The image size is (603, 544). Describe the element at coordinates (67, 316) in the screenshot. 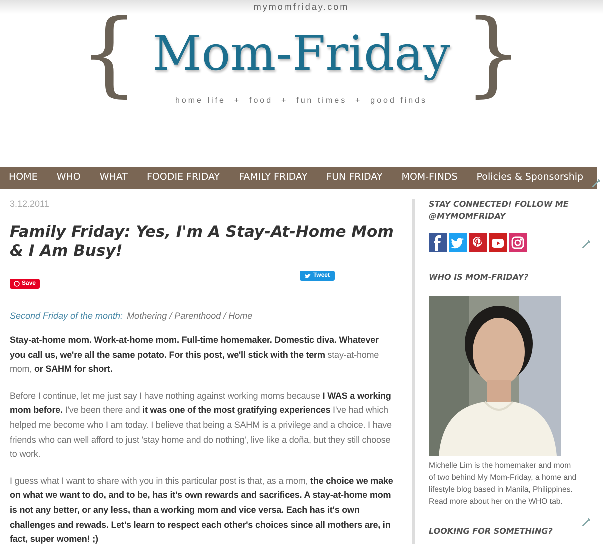

I see `series-label: Second Friday of the month:` at that location.